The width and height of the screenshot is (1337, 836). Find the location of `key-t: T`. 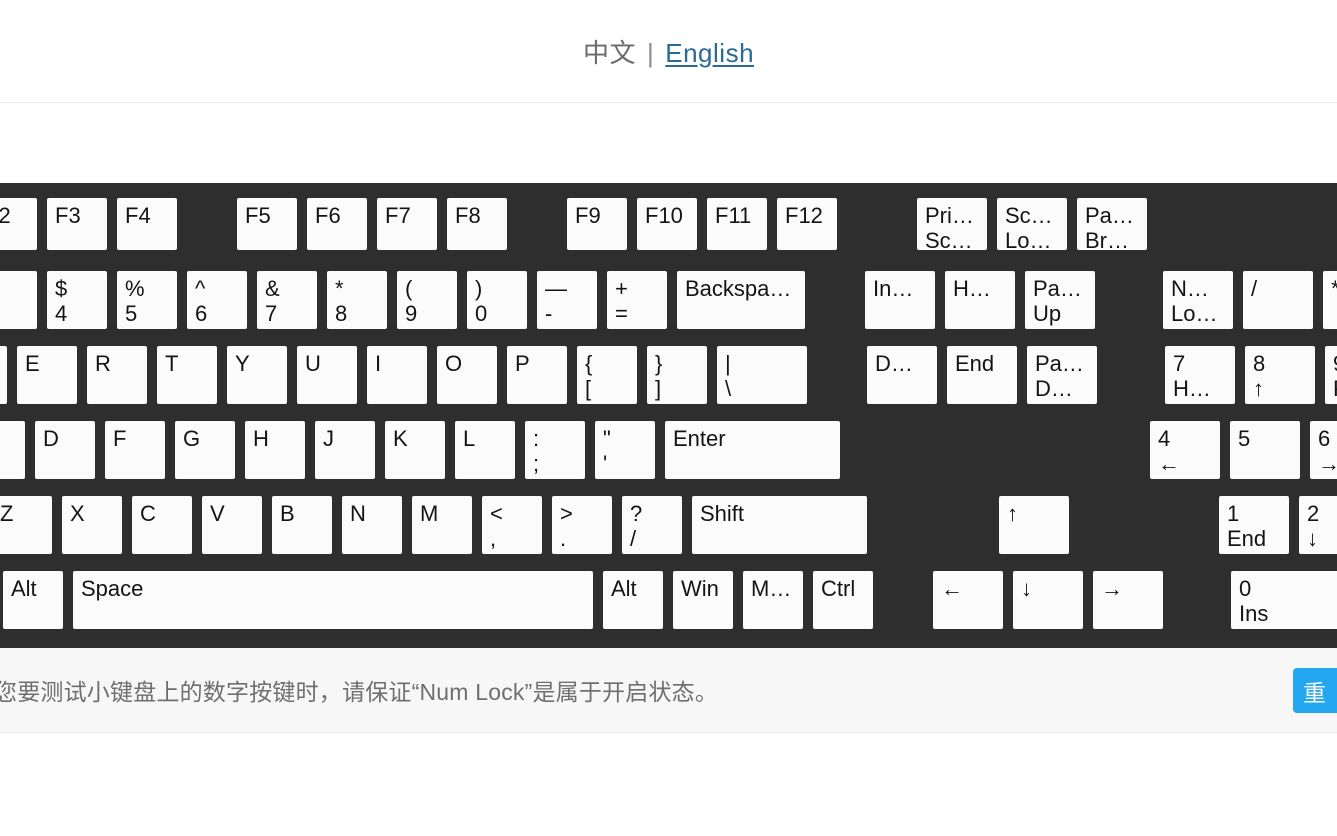

key-t: T is located at coordinates (187, 375).